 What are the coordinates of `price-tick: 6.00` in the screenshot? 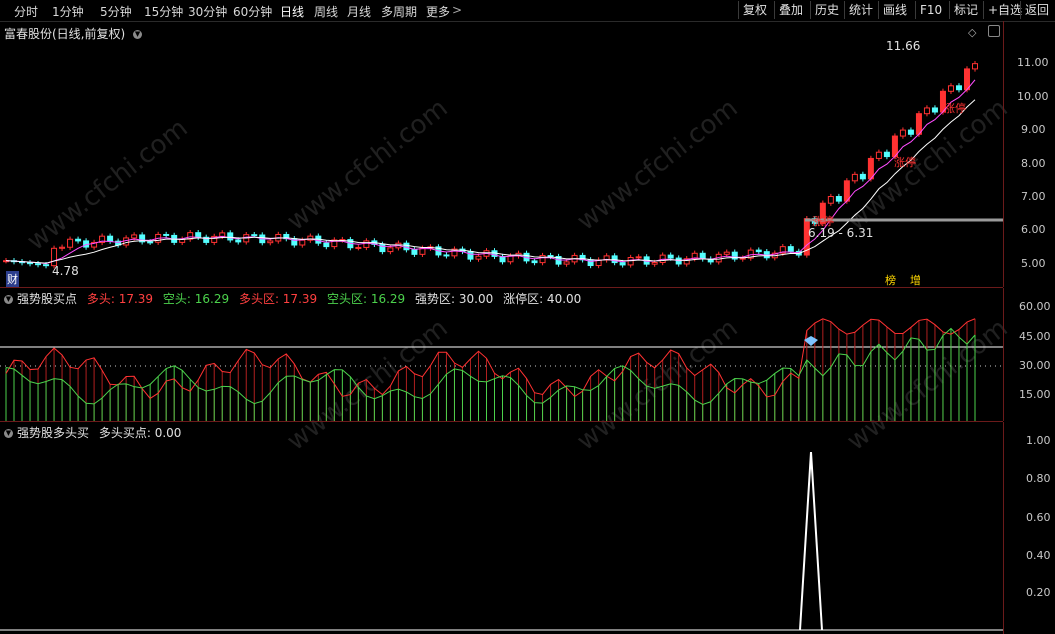 It's located at (1033, 229).